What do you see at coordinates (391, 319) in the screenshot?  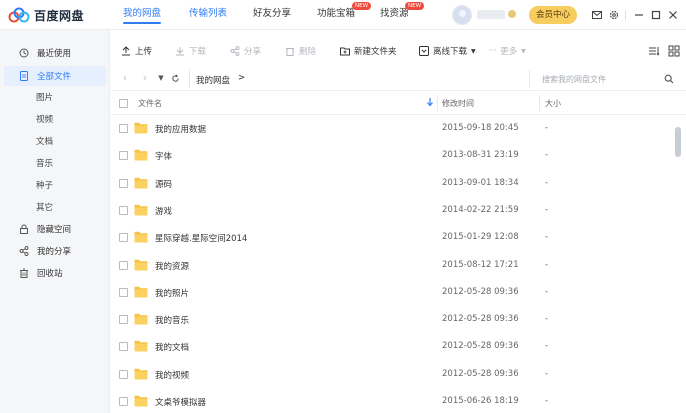 I see `table-row: 我的音乐 2012-05-28 09:36 -` at bounding box center [391, 319].